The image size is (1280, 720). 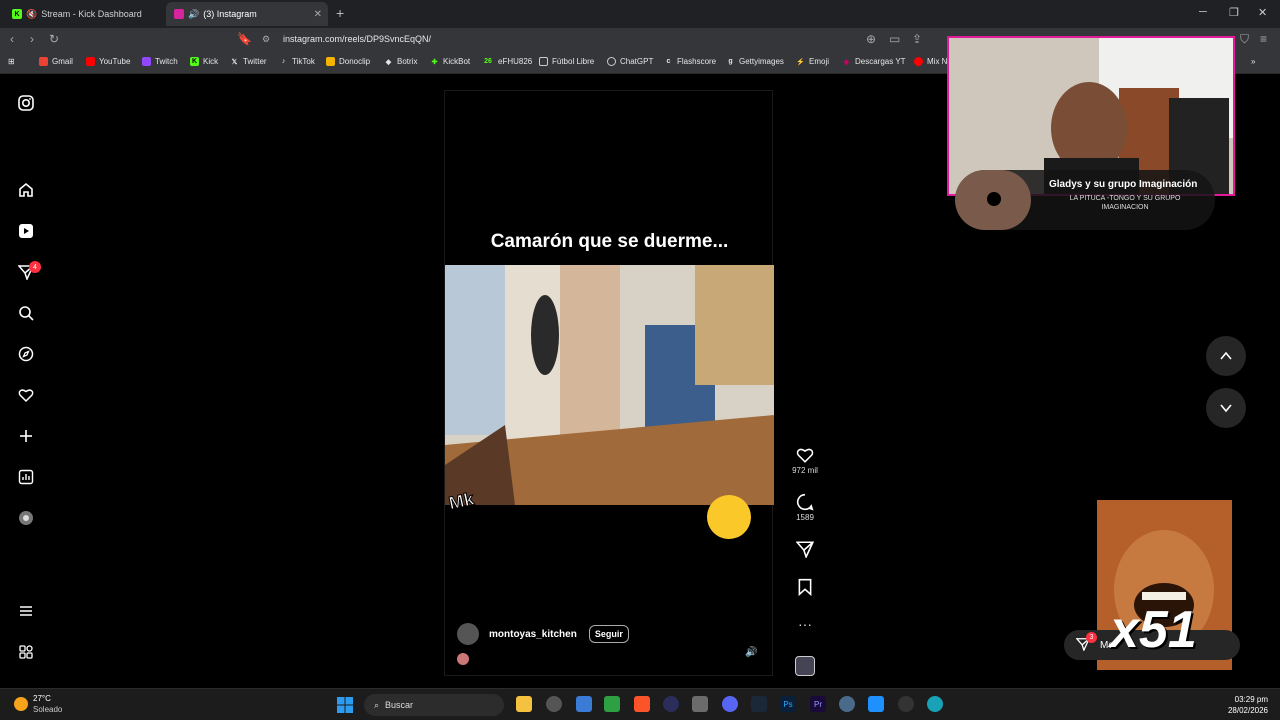 What do you see at coordinates (1226, 356) in the screenshot?
I see `previous-reel-button` at bounding box center [1226, 356].